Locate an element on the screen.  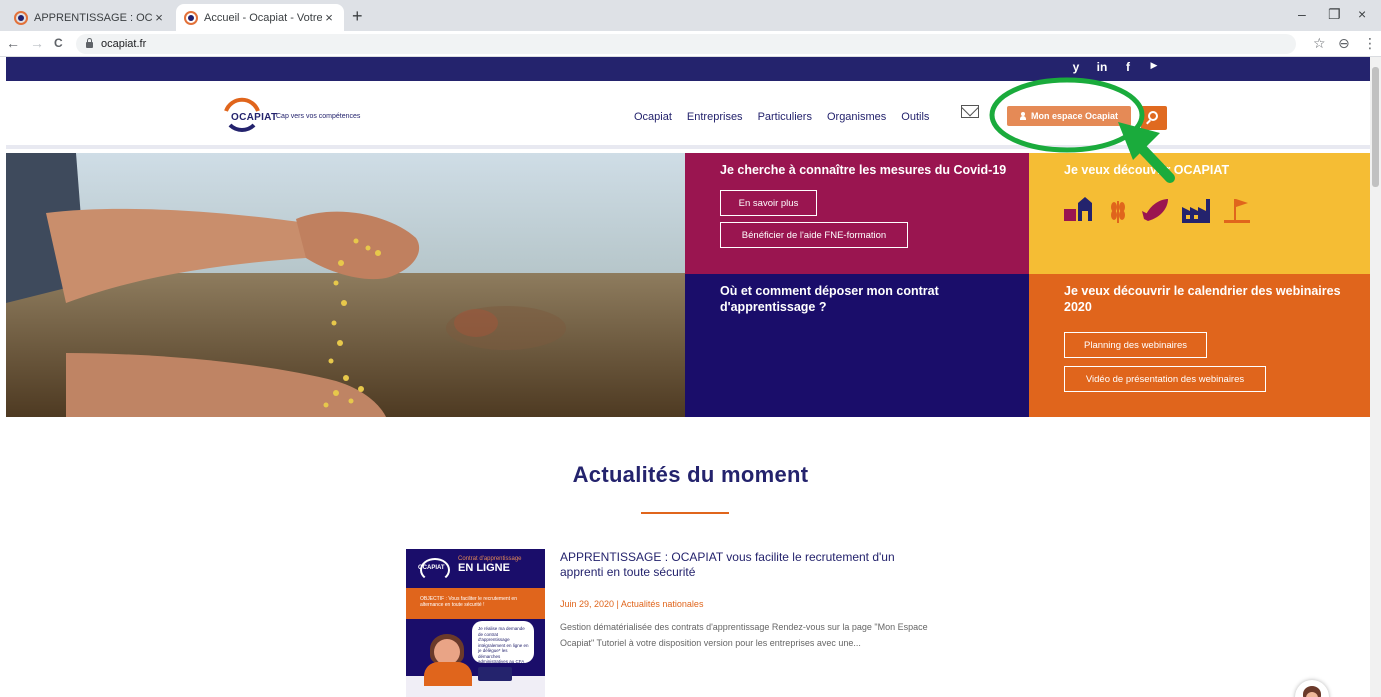
mail-icon is located at coordinates (970, 111).